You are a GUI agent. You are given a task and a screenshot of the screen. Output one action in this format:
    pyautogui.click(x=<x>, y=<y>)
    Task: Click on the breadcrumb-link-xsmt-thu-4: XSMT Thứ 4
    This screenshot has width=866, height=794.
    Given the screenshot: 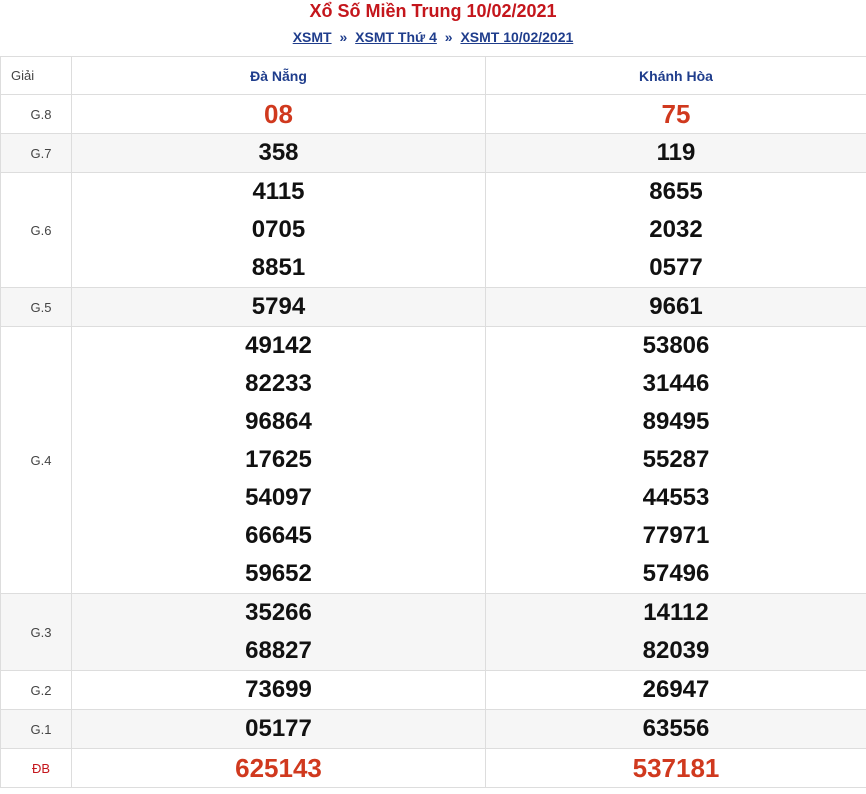 What is the action you would take?
    pyautogui.click(x=396, y=37)
    